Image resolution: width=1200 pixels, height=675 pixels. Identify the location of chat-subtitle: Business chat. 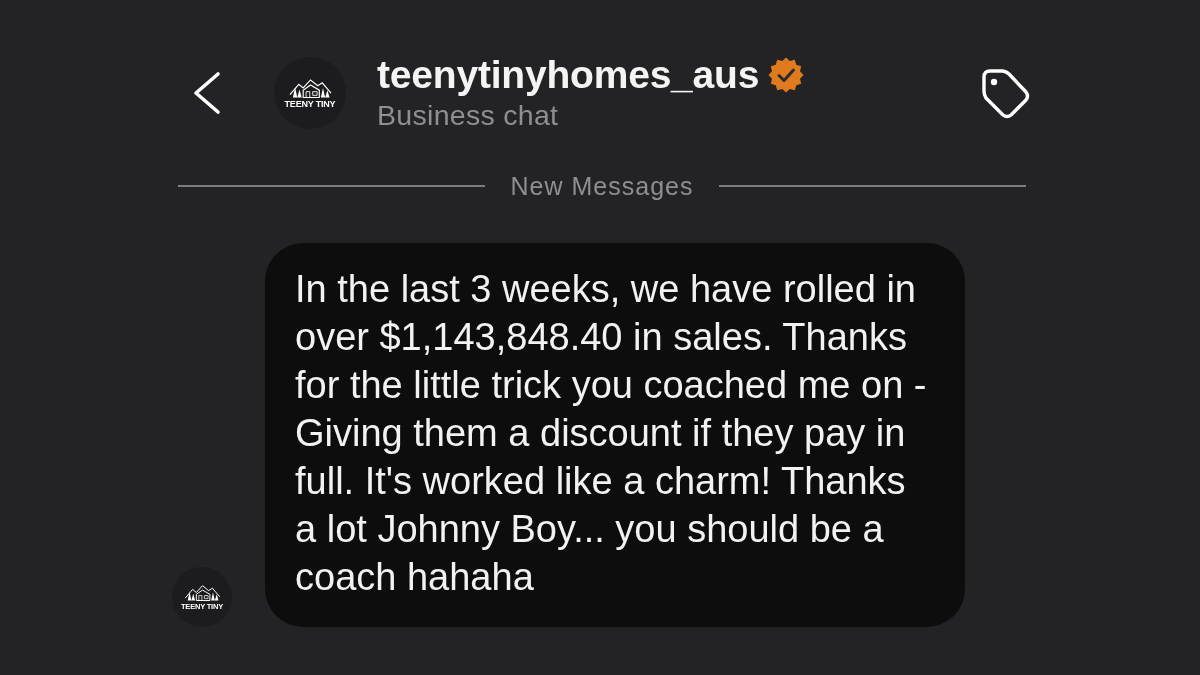
(468, 115).